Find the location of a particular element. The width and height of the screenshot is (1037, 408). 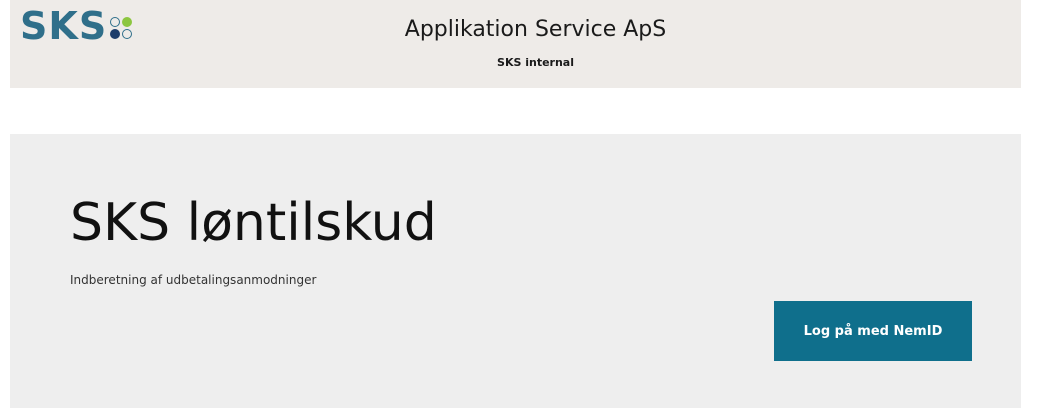

page-title: SKS løntilskud is located at coordinates (253, 223).